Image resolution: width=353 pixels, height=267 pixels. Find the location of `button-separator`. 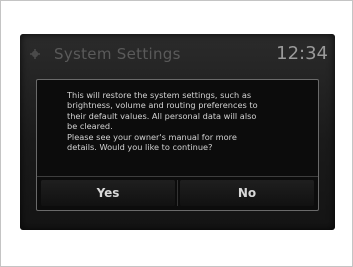

button-separator is located at coordinates (177, 193).